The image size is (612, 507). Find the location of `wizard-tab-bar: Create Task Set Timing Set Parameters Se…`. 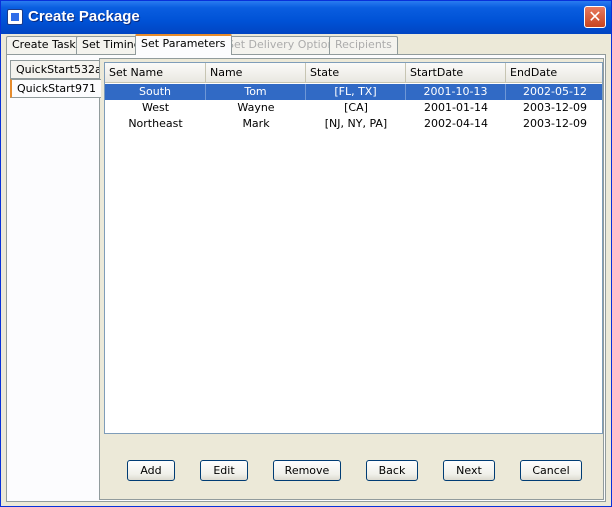

wizard-tab-bar: Create Task Set Timing Set Parameters Se… is located at coordinates (306, 44).